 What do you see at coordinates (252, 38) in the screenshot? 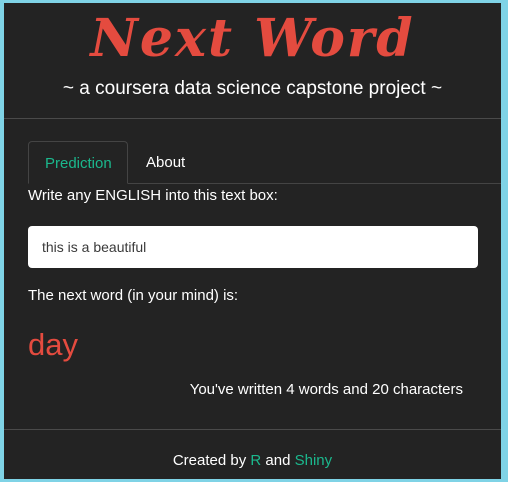
I see `app-title: Next Word` at bounding box center [252, 38].